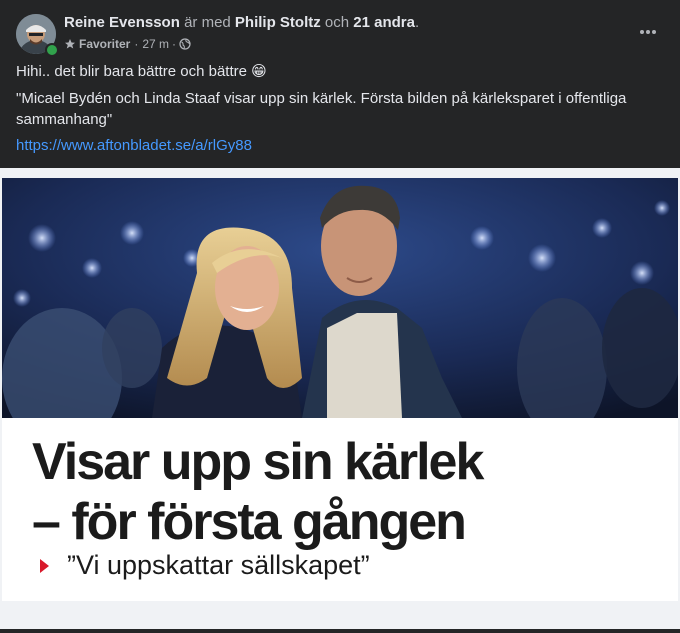 The width and height of the screenshot is (680, 633). I want to click on subheadline-text: ”Vi uppskattar sällskapet”, so click(218, 565).